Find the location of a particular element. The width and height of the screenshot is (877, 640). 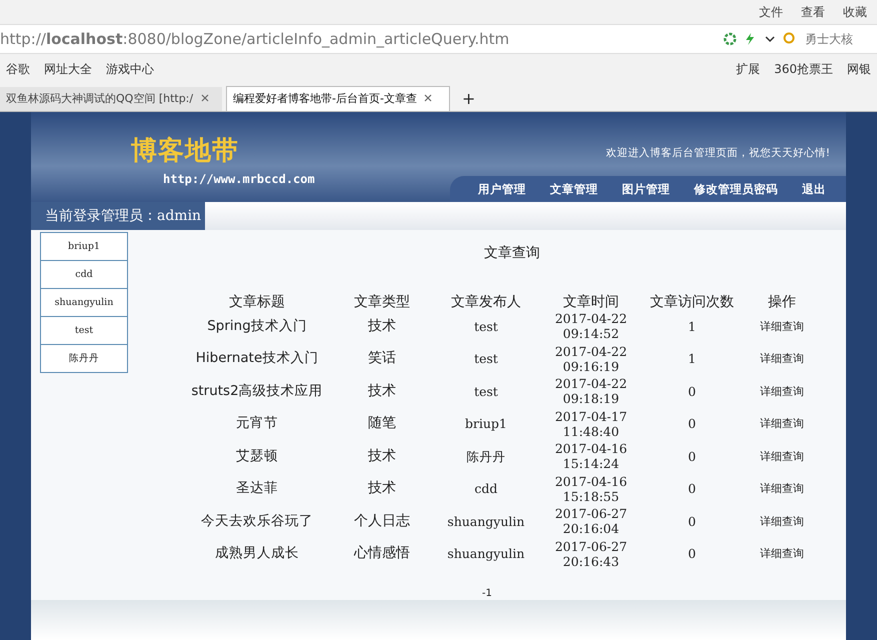

new-tab-button: + is located at coordinates (469, 99).